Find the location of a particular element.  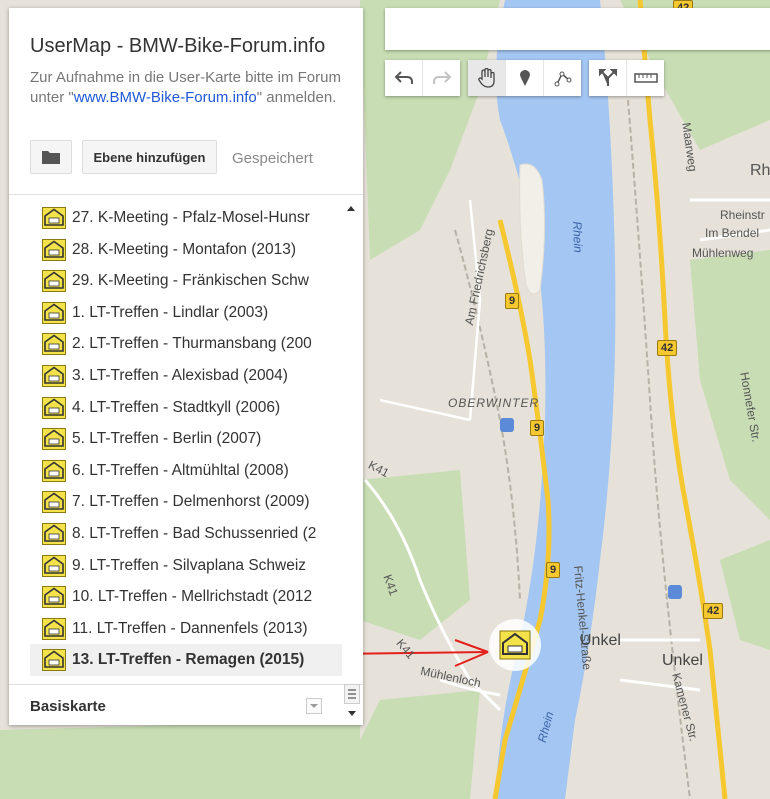

map-label-oberwinter: OBERWINTER is located at coordinates (494, 403).